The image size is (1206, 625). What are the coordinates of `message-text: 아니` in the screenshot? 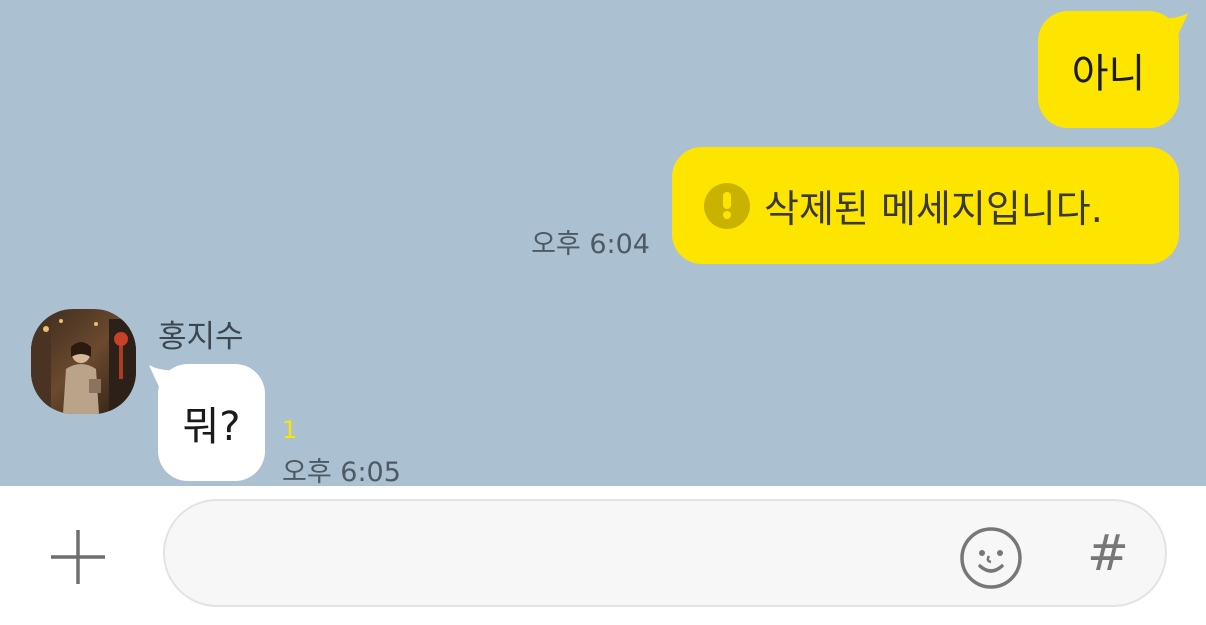 It's located at (1108, 73).